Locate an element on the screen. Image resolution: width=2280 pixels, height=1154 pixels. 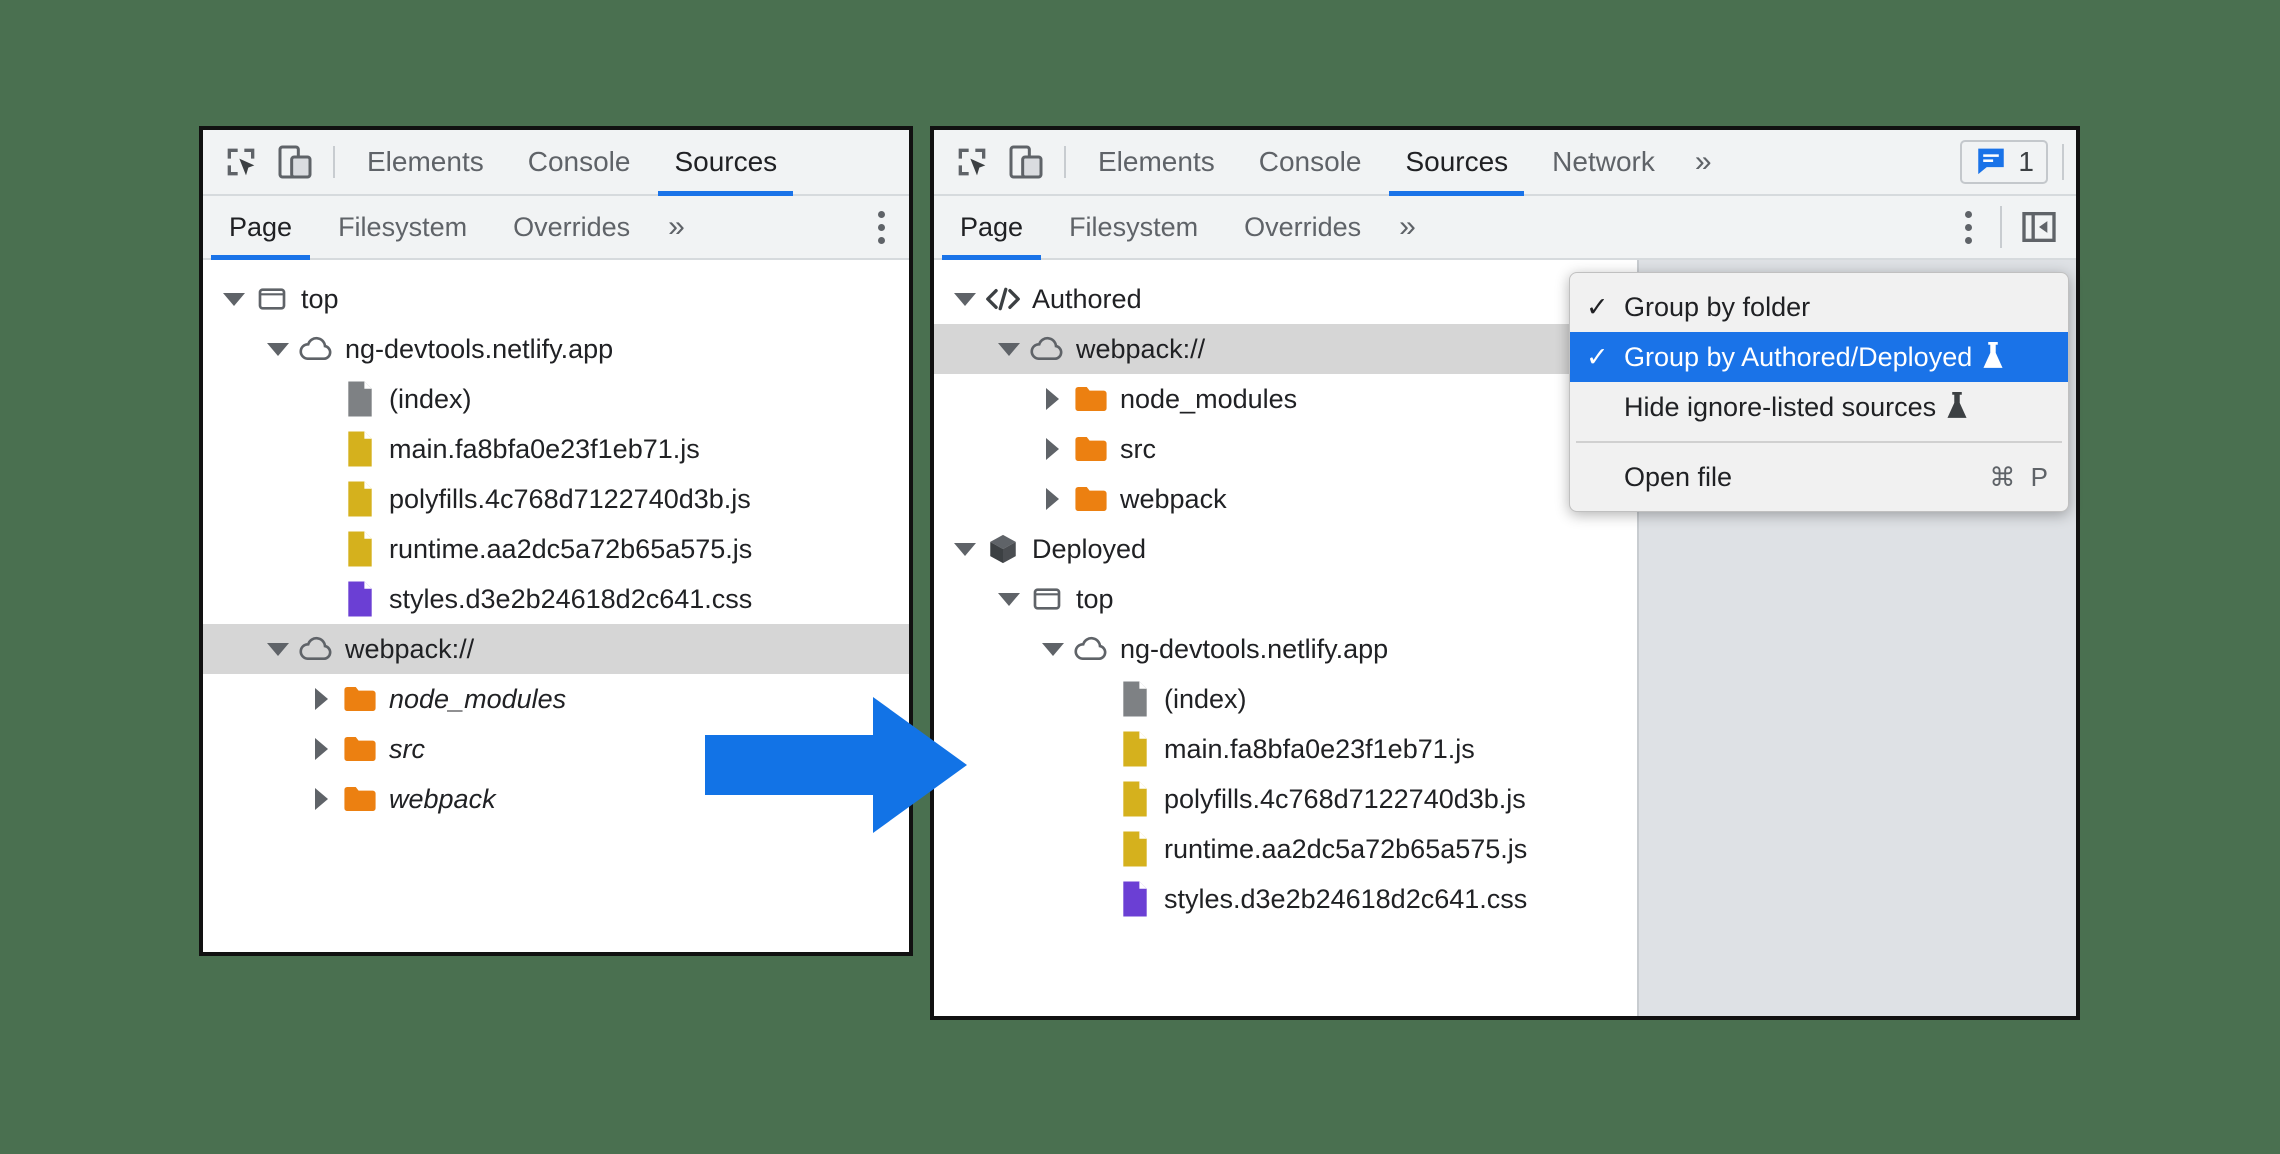
tree-row: node_modules is located at coordinates (1285, 399).